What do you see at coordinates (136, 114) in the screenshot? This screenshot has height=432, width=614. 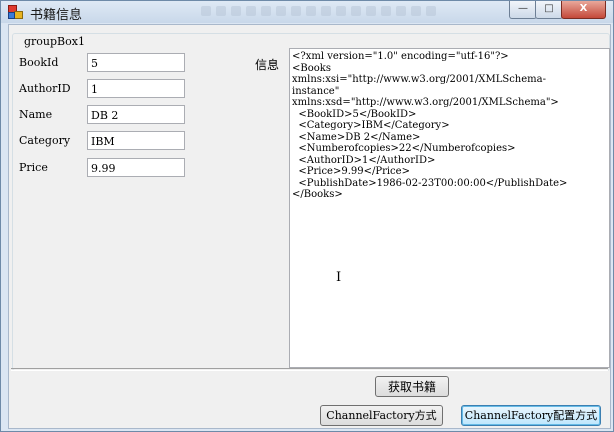 I see `name-field: DB 2` at bounding box center [136, 114].